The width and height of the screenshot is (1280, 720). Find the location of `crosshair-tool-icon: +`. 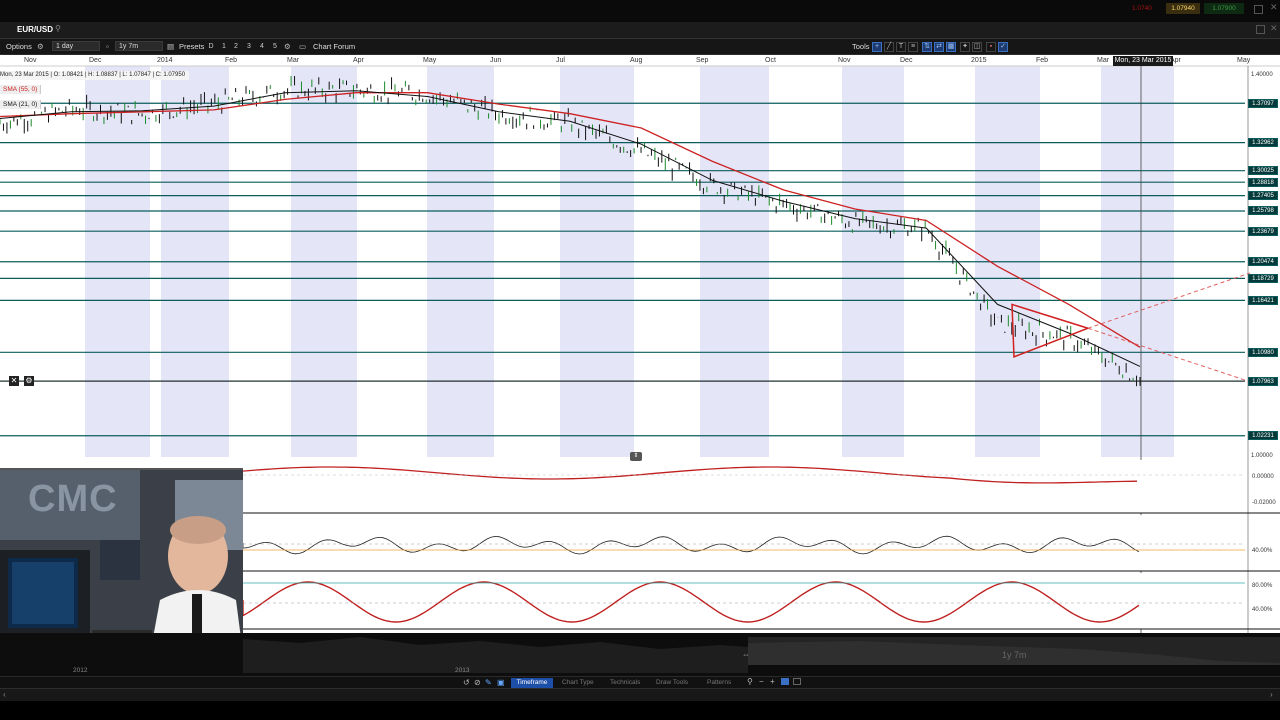

crosshair-tool-icon: + is located at coordinates (877, 47).